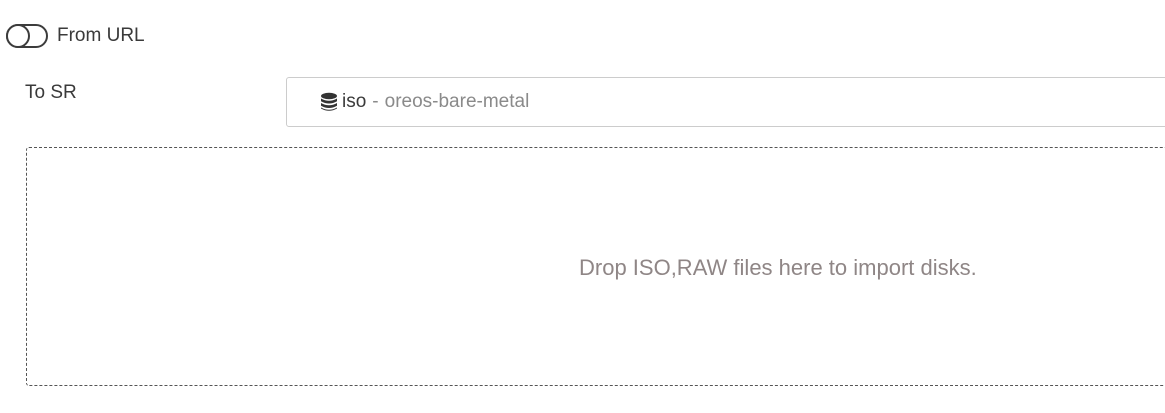 Image resolution: width=1165 pixels, height=413 pixels. I want to click on to-sr-label: To SR, so click(51, 92).